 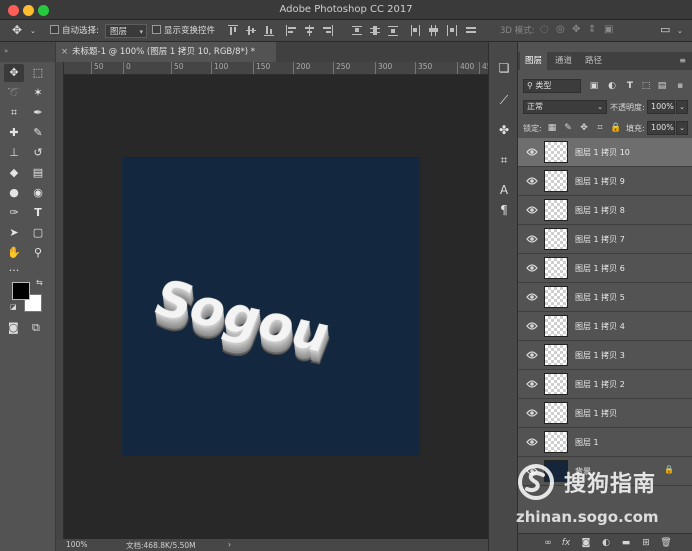 What do you see at coordinates (552, 128) in the screenshot?
I see `lock-transparent-icon: ▦` at bounding box center [552, 128].